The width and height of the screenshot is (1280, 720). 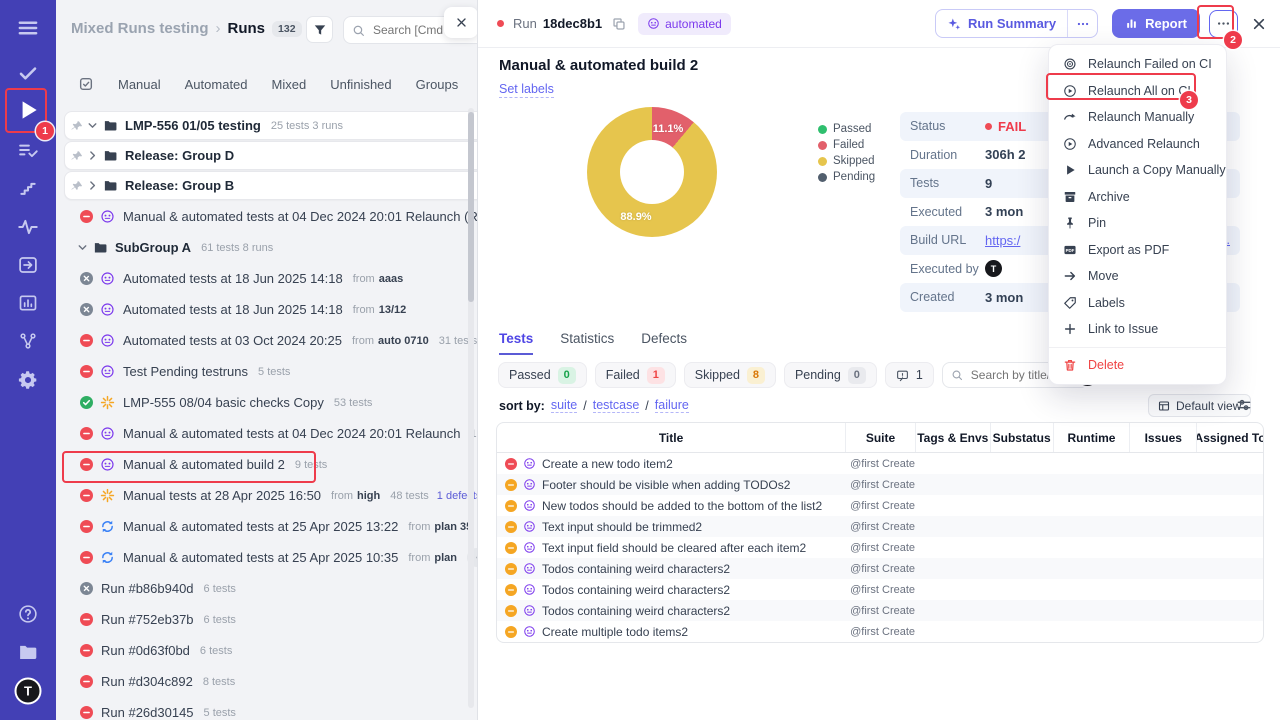 What do you see at coordinates (28, 188) in the screenshot?
I see `sidebar-stairs-icon` at bounding box center [28, 188].